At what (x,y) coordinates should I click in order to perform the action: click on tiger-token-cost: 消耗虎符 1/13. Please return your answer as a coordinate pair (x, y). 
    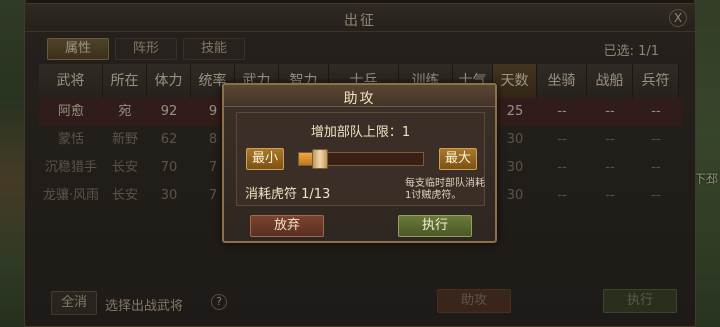
    Looking at the image, I should click on (288, 194).